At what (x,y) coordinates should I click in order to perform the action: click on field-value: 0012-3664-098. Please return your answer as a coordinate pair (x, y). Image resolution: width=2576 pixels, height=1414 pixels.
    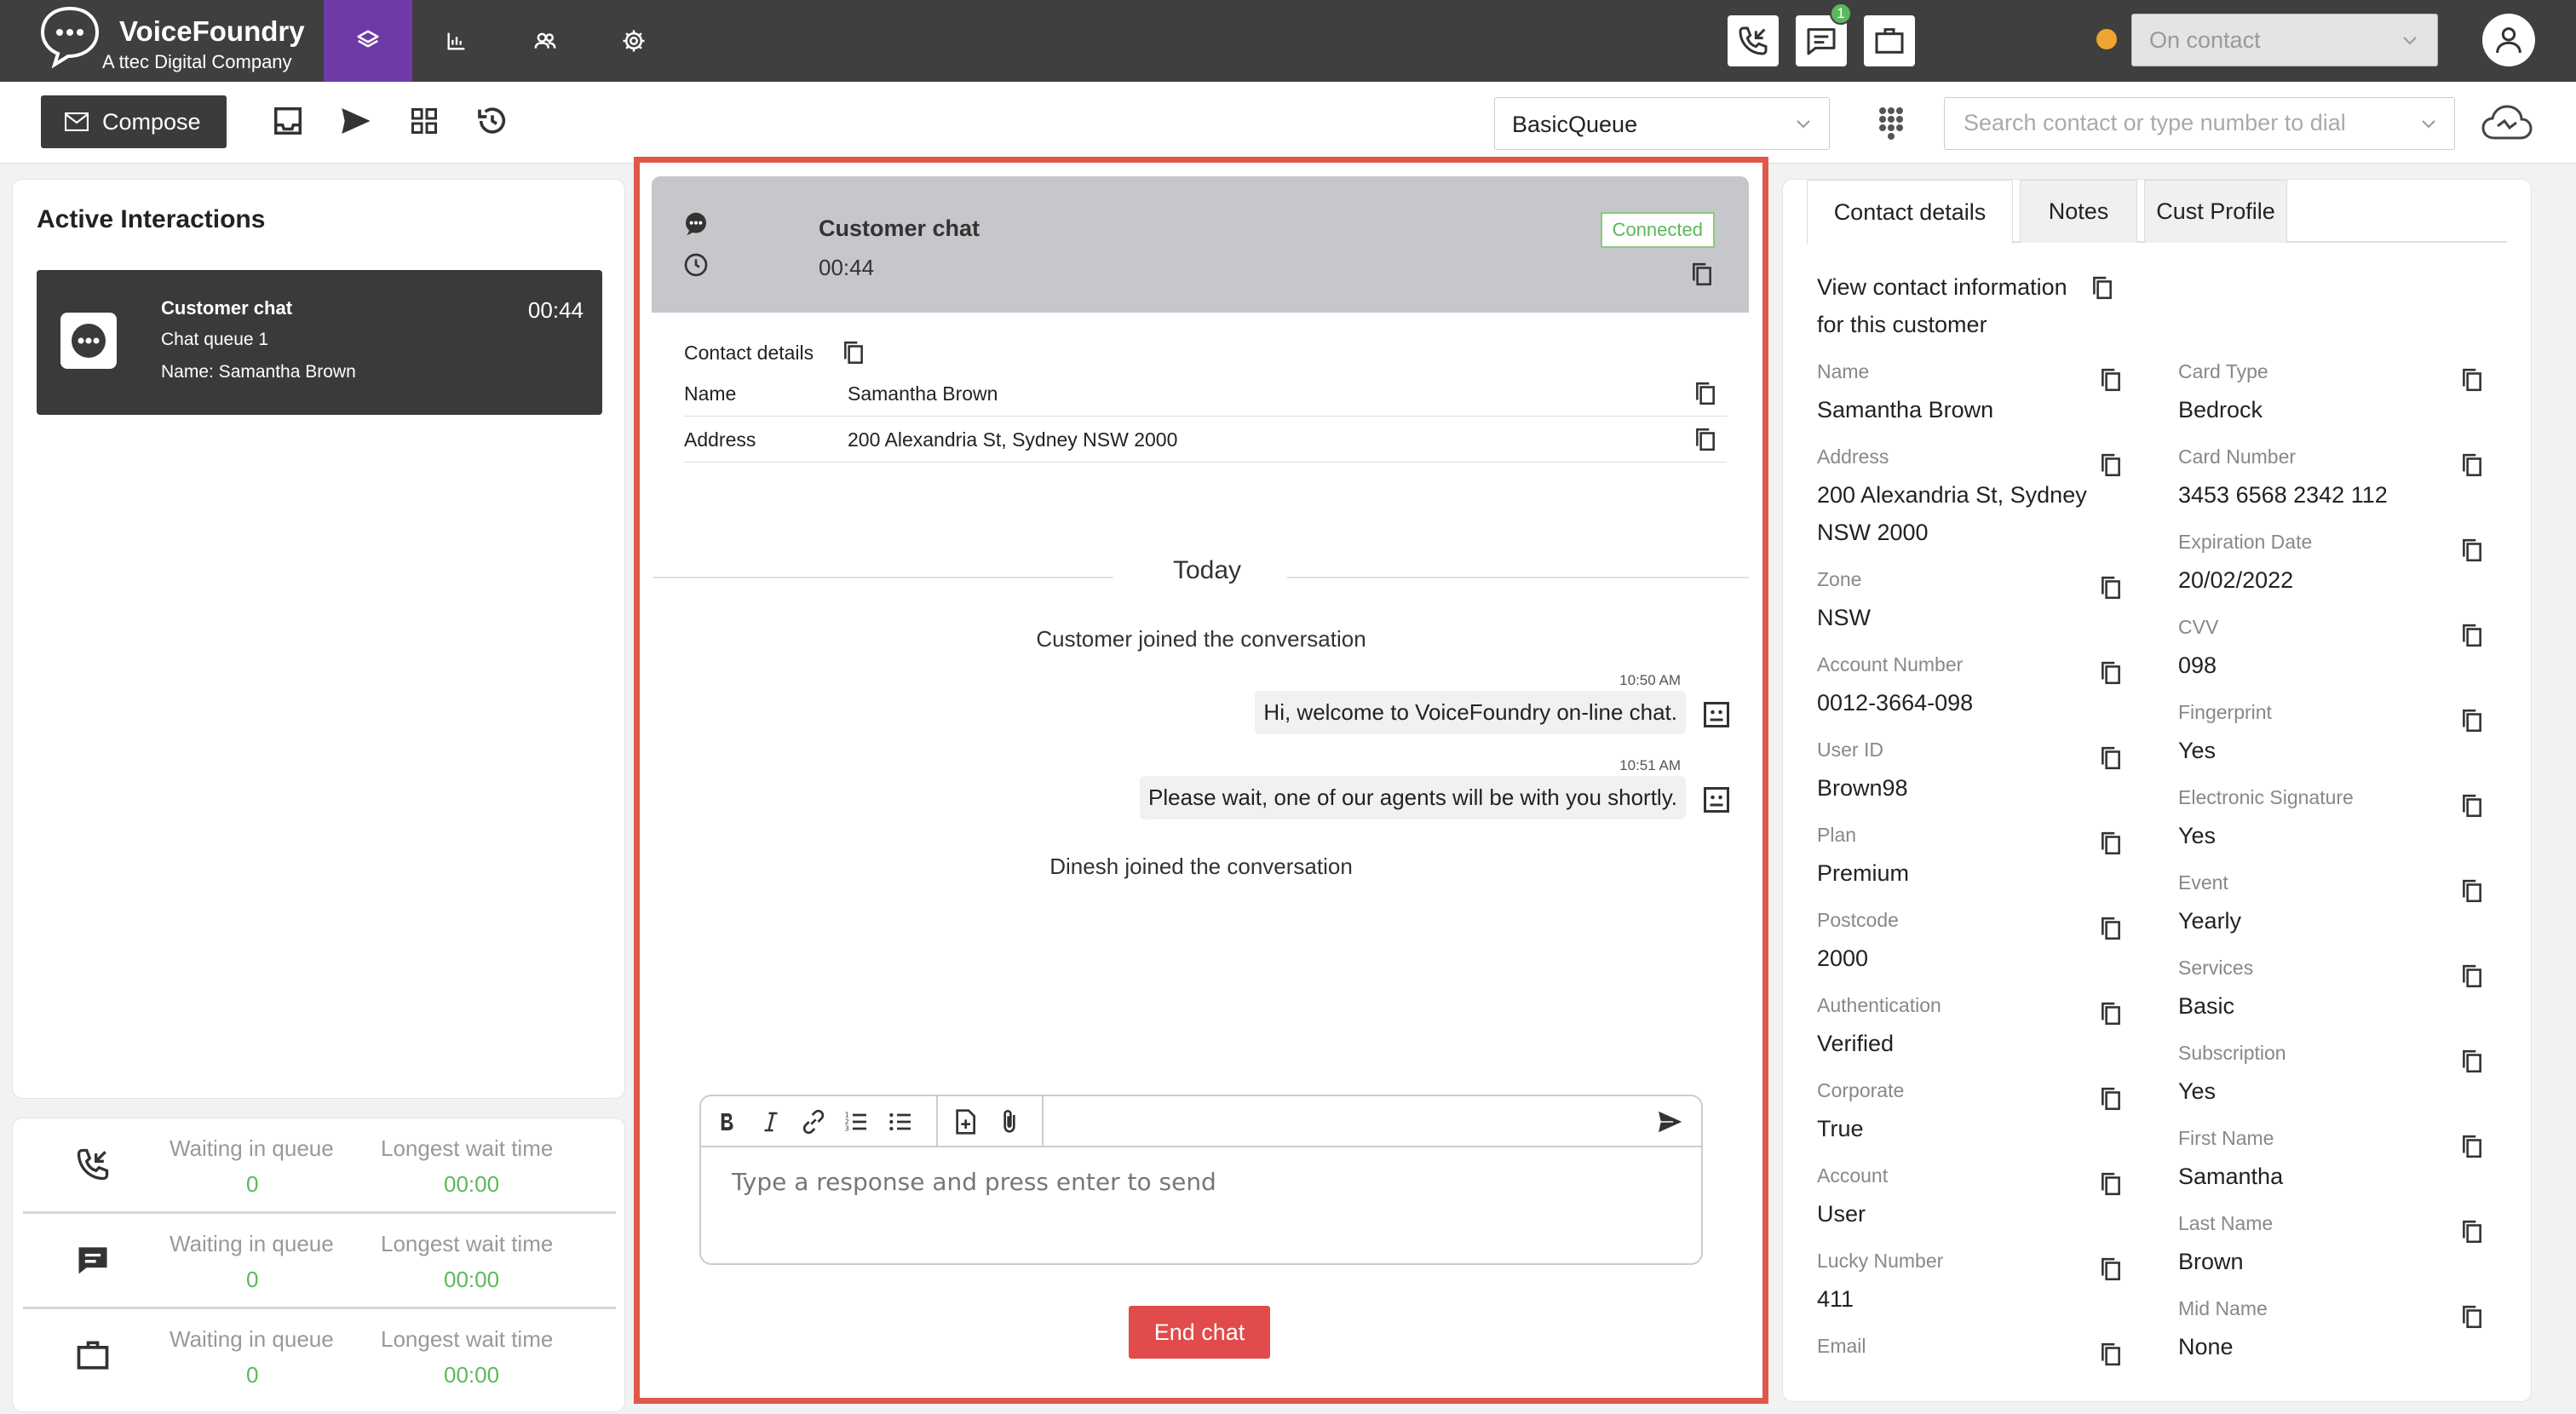
    Looking at the image, I should click on (1895, 703).